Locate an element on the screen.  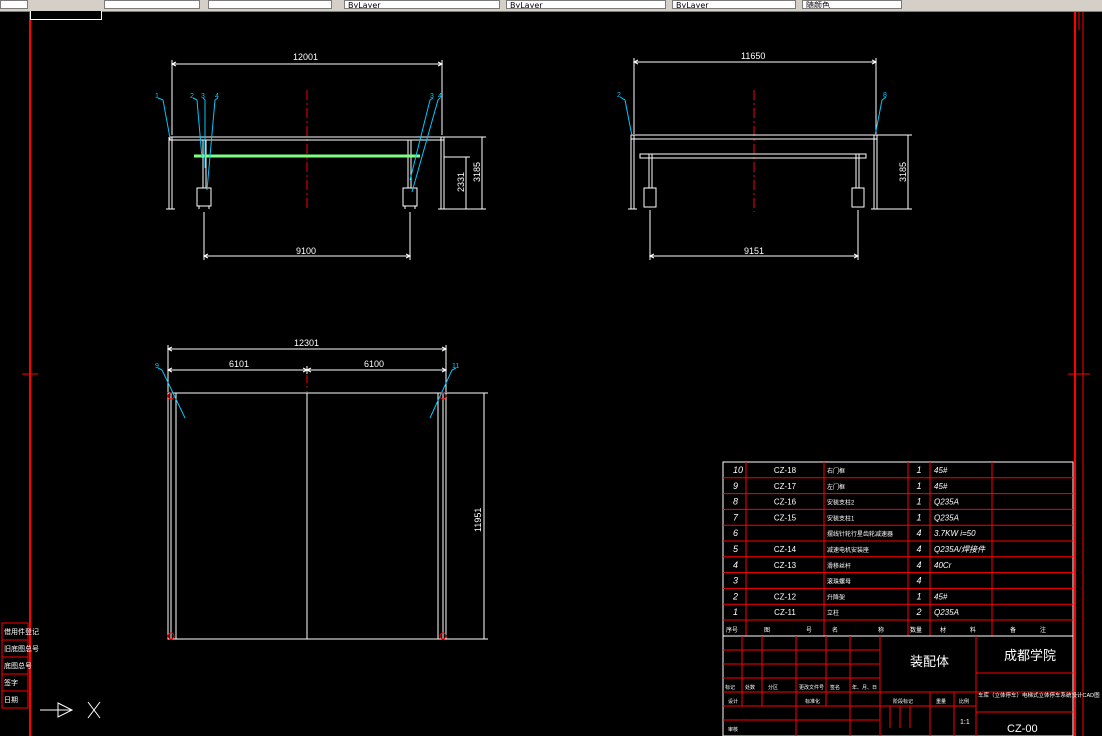
tb-label-date: 年、月、日 is located at coordinates (864, 687).